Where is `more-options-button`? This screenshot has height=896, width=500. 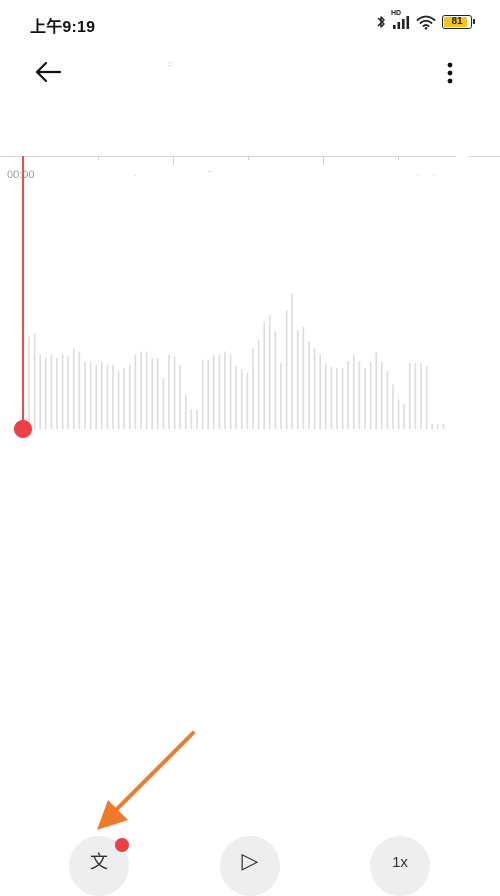
more-options-button is located at coordinates (450, 75).